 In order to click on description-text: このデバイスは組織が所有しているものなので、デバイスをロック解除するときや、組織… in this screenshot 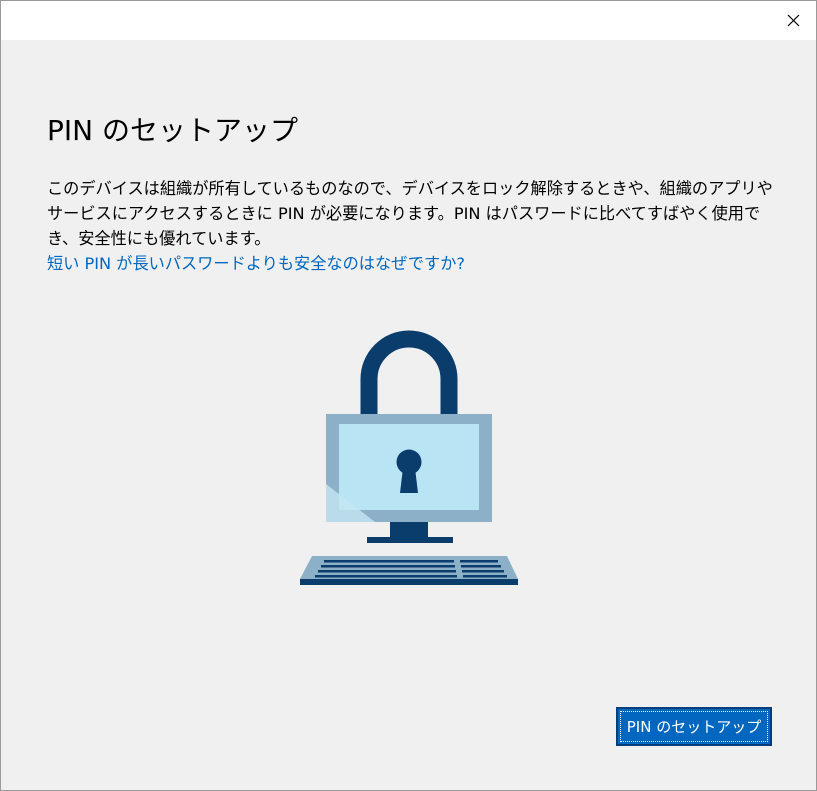, I will do `click(410, 213)`.